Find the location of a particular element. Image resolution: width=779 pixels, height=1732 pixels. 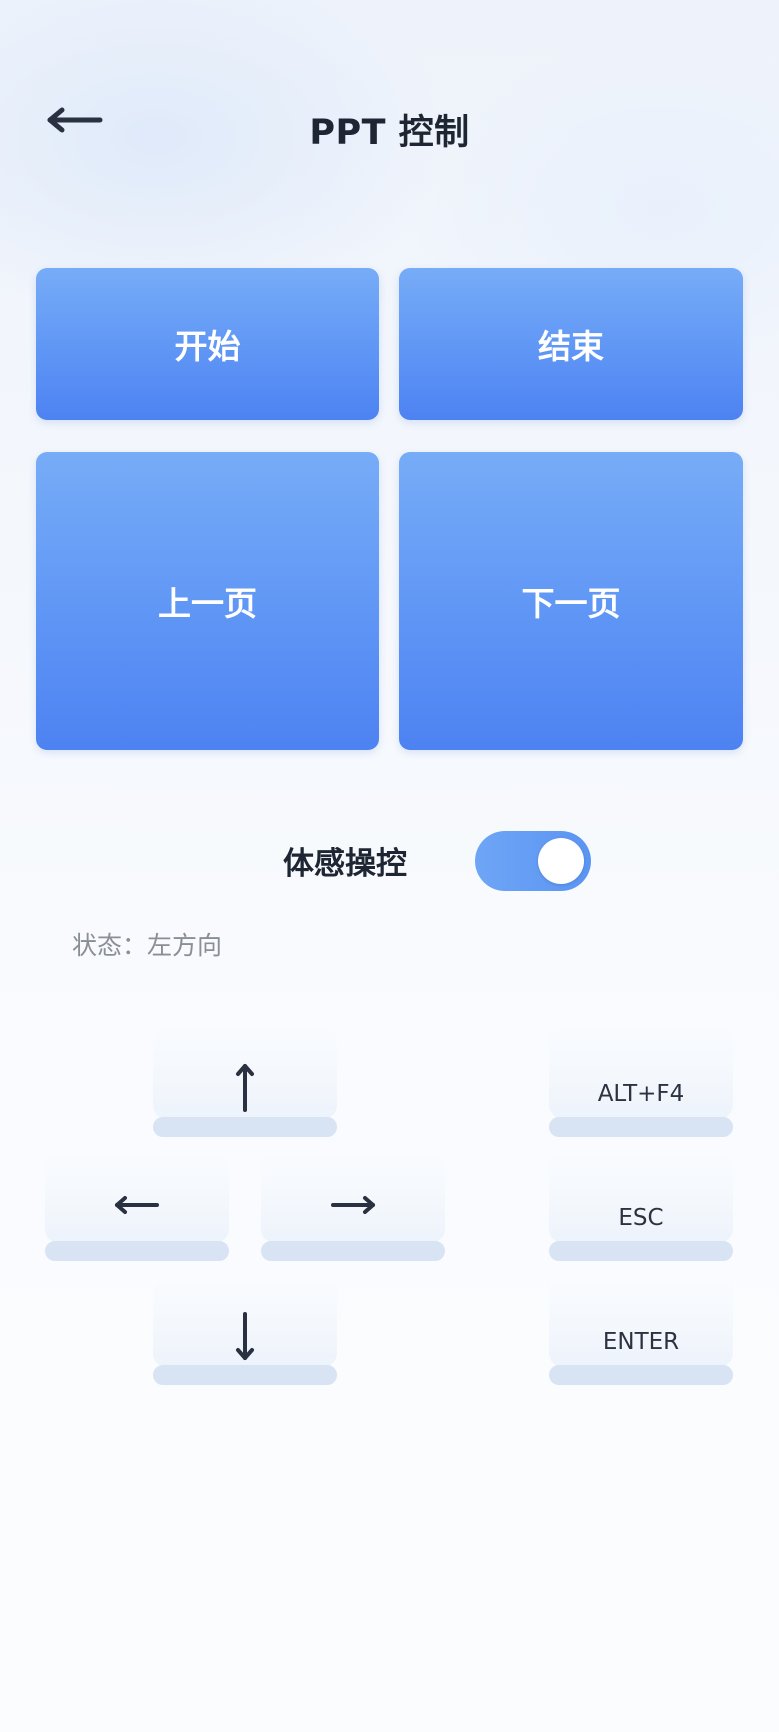

down-arrow-key is located at coordinates (245, 1330).